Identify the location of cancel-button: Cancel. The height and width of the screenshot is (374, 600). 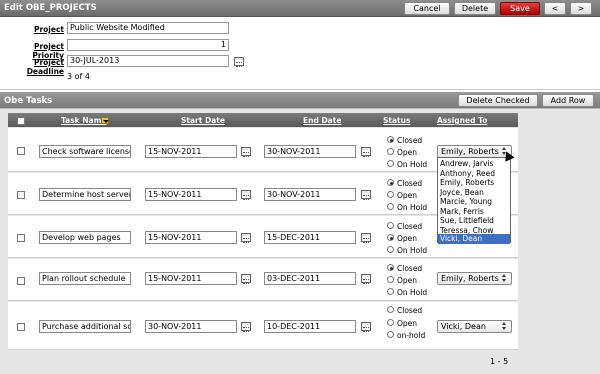
(427, 8).